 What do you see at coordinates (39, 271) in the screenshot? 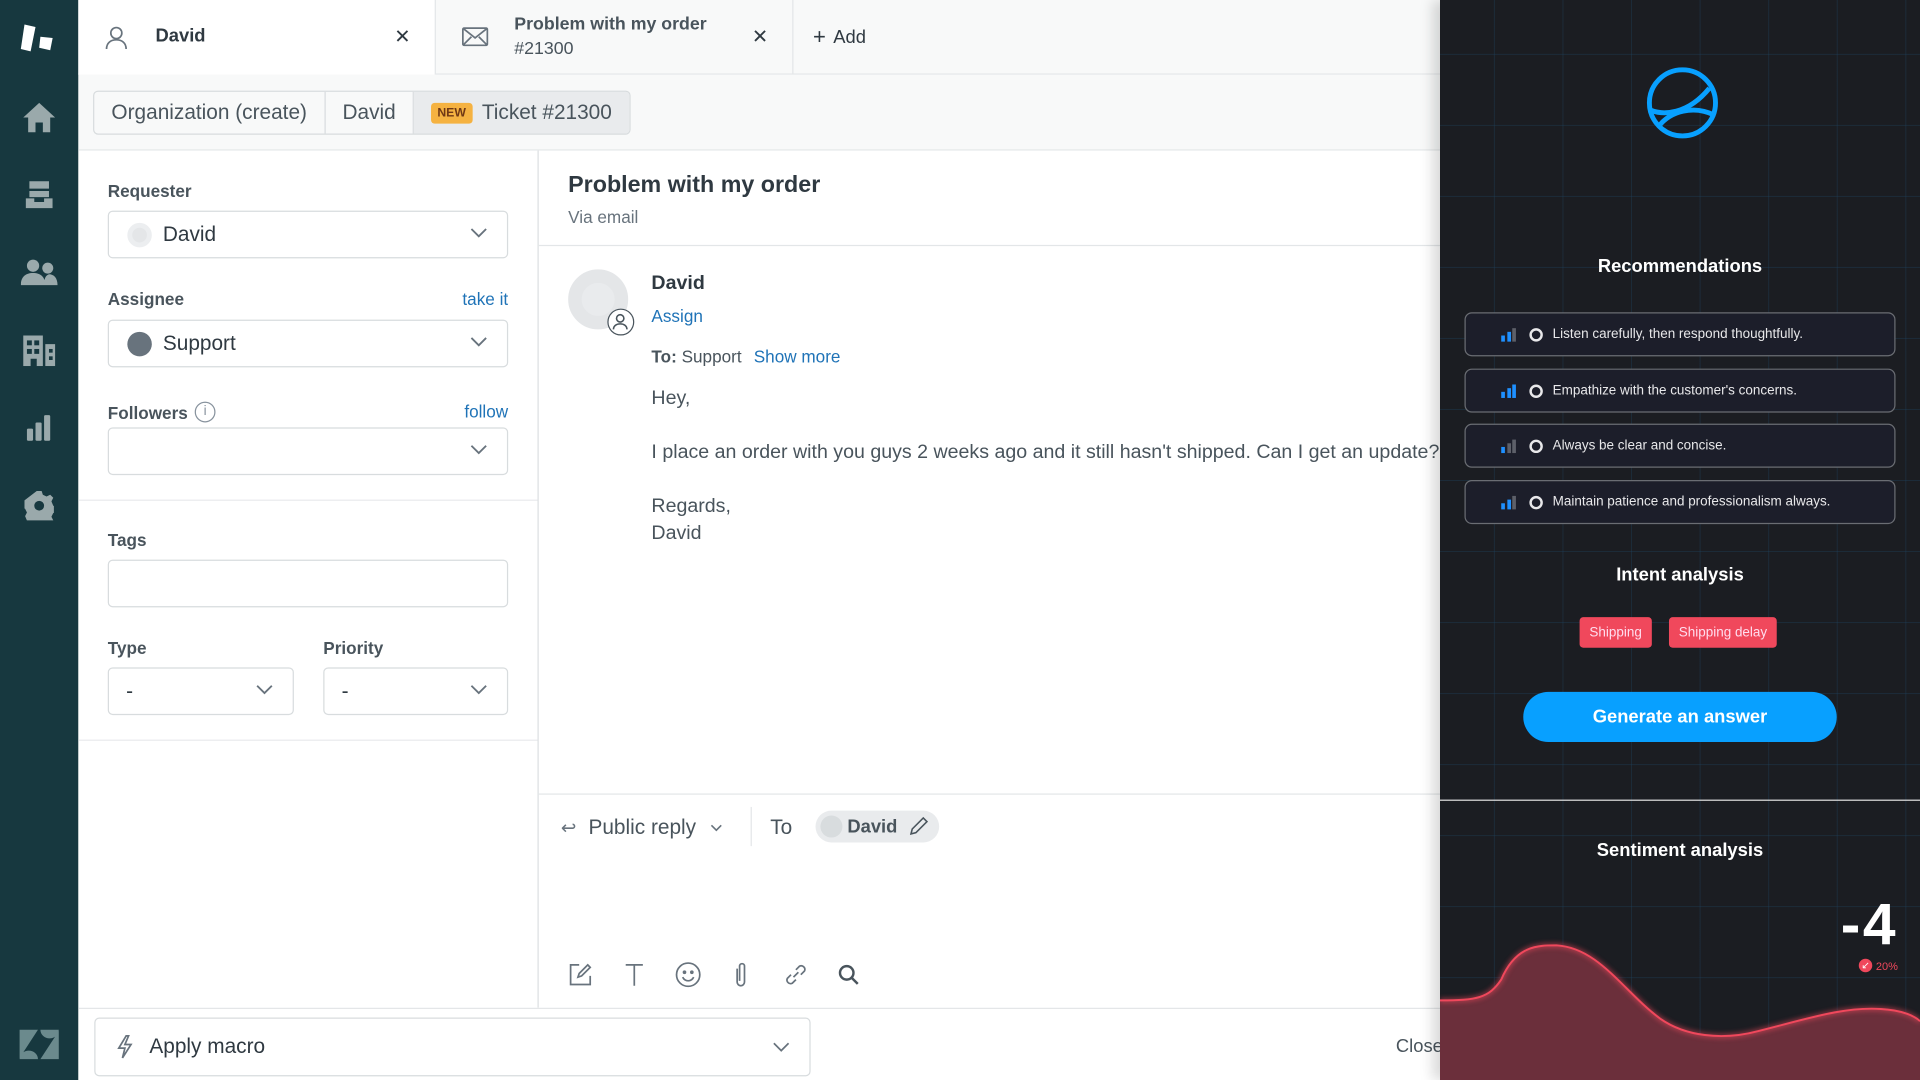
I see `users-icon` at bounding box center [39, 271].